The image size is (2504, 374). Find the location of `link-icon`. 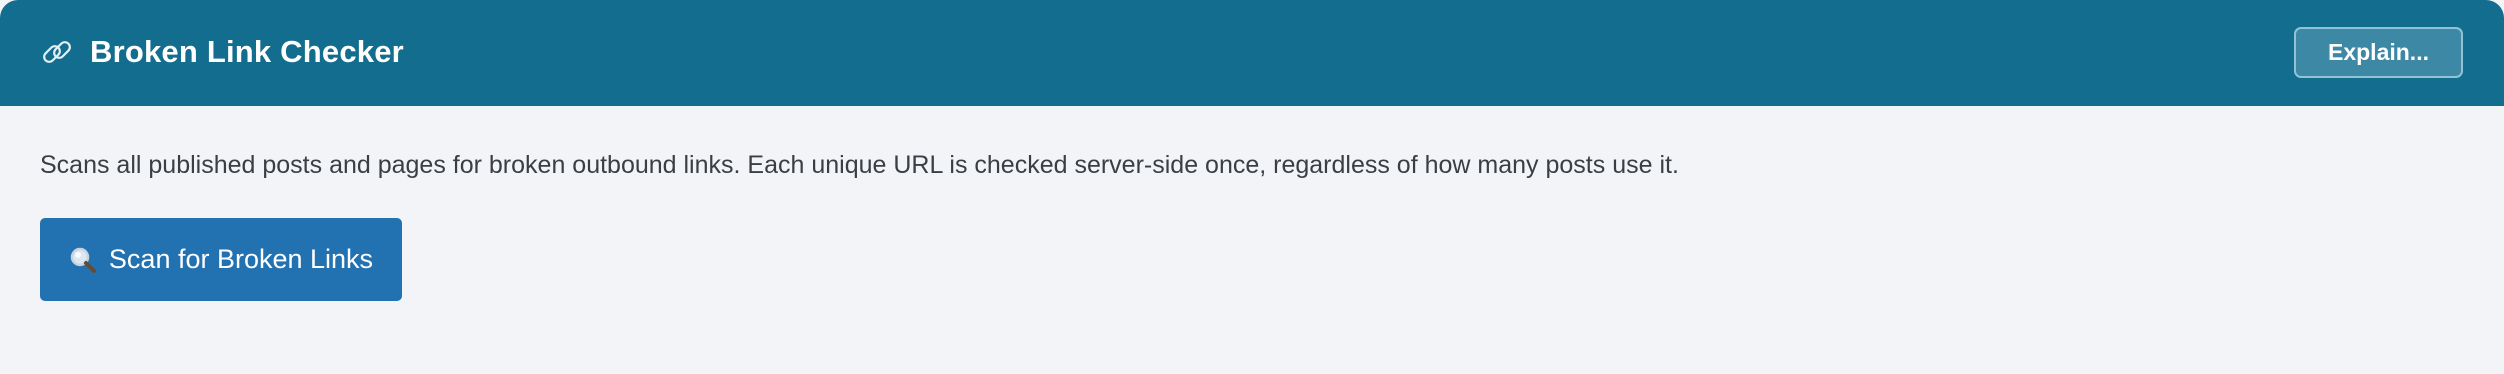

link-icon is located at coordinates (57, 52).